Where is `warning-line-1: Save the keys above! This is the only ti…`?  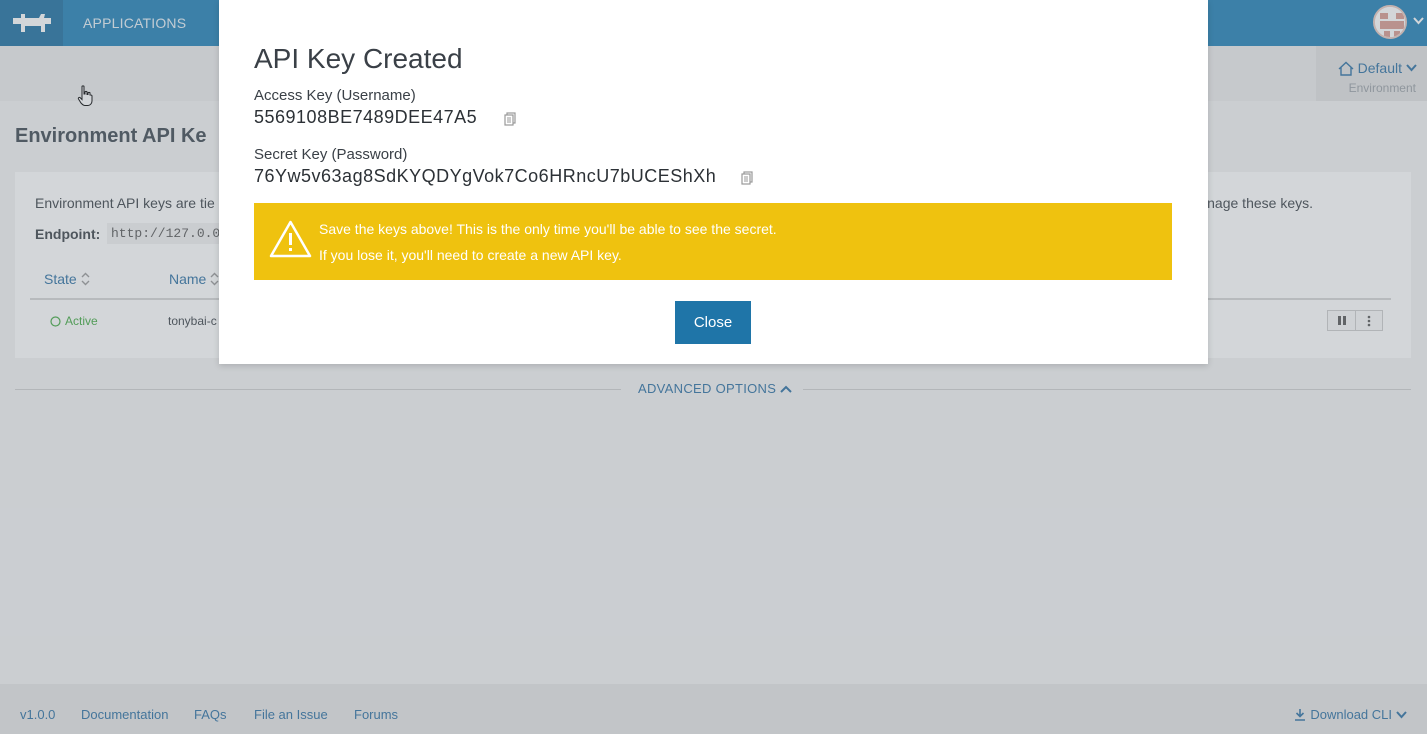 warning-line-1: Save the keys above! This is the only ti… is located at coordinates (548, 229).